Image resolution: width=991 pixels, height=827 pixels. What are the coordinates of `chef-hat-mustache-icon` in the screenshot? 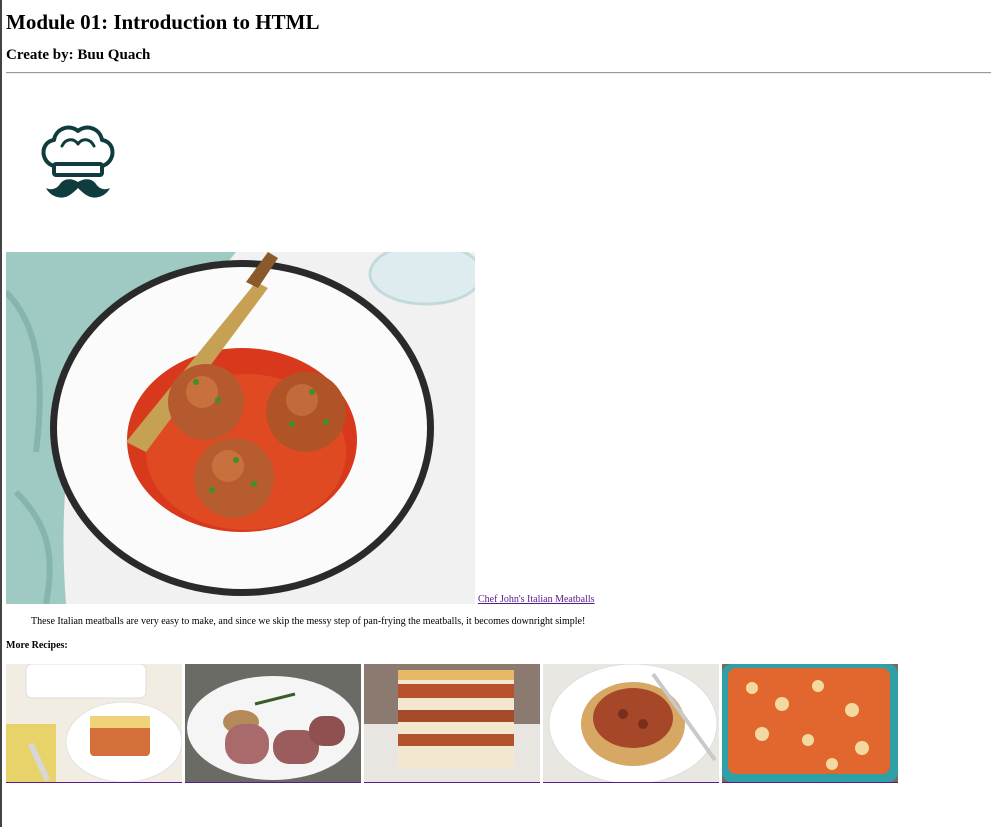 It's located at (78, 164).